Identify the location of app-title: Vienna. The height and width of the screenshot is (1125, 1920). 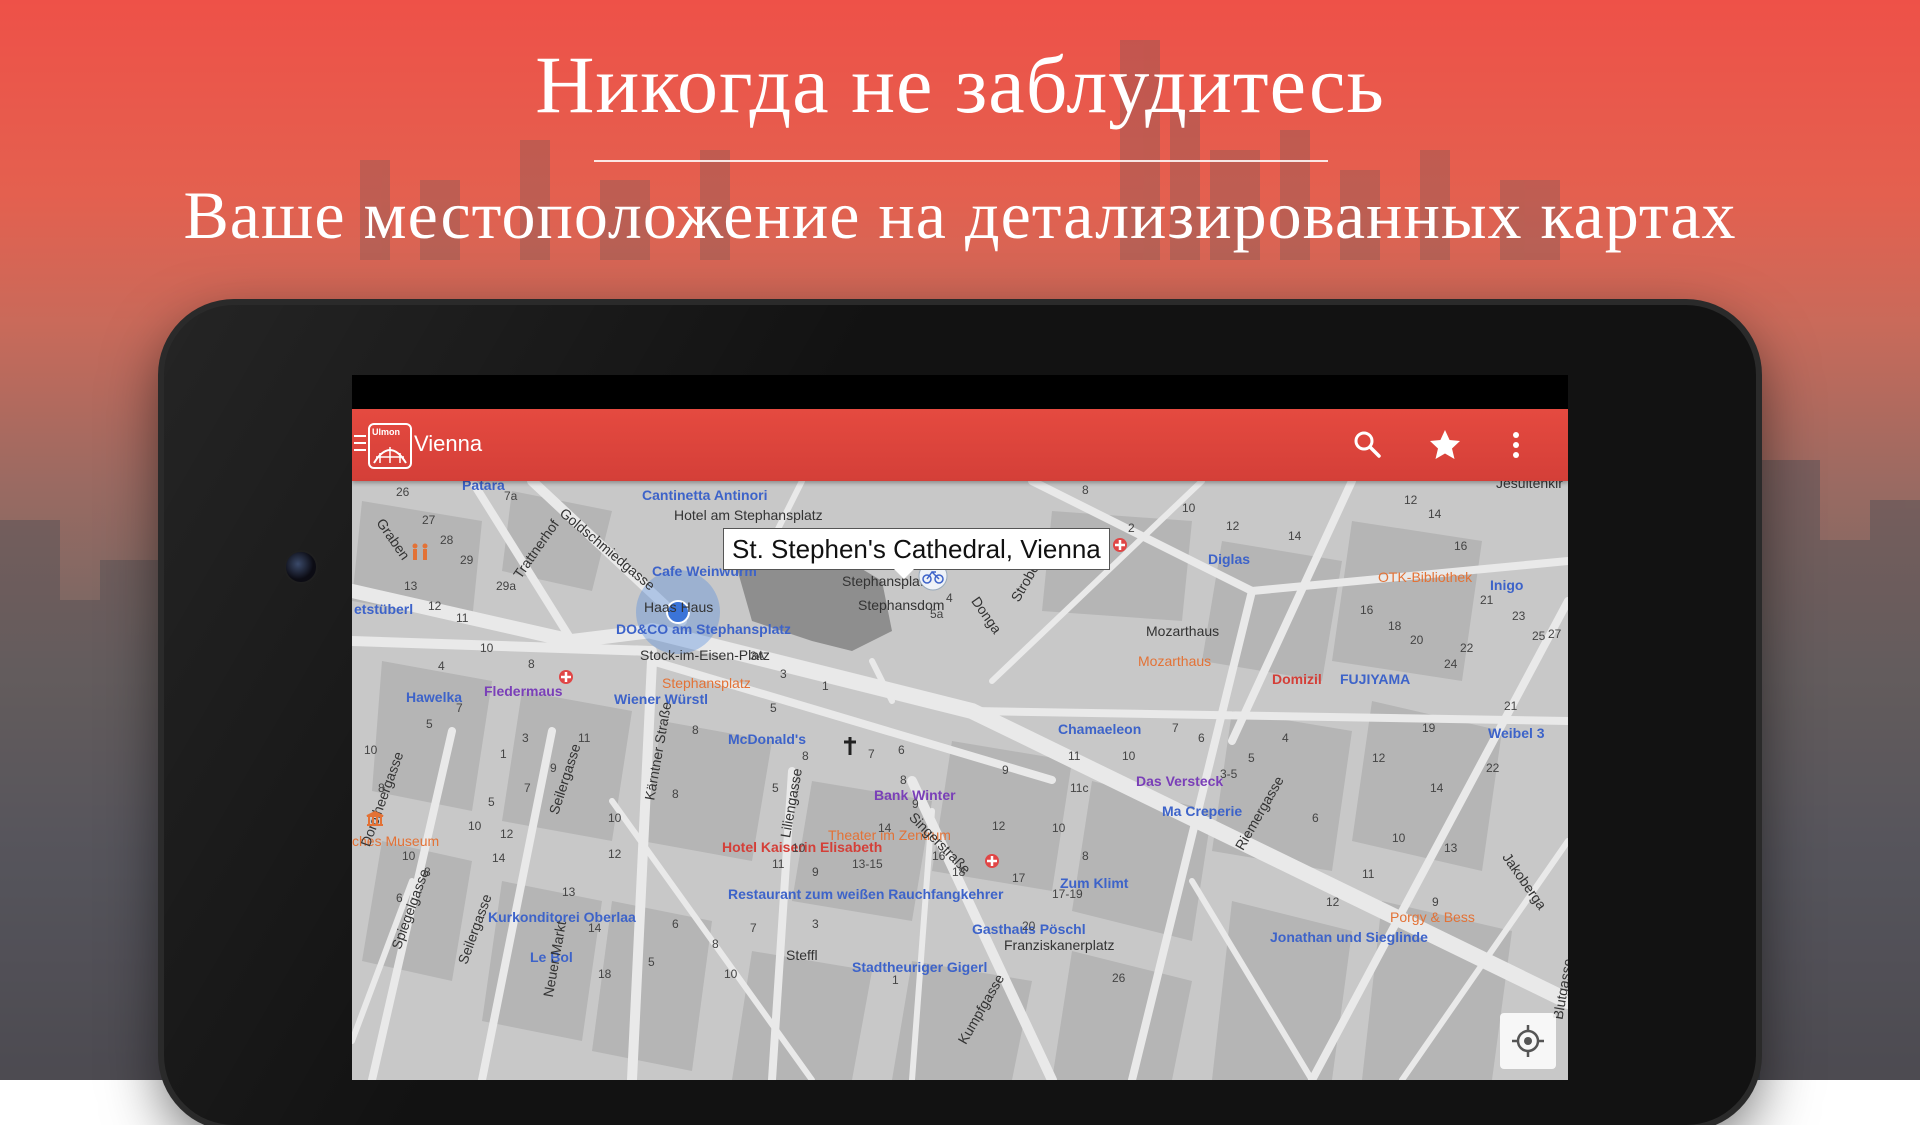
(448, 443).